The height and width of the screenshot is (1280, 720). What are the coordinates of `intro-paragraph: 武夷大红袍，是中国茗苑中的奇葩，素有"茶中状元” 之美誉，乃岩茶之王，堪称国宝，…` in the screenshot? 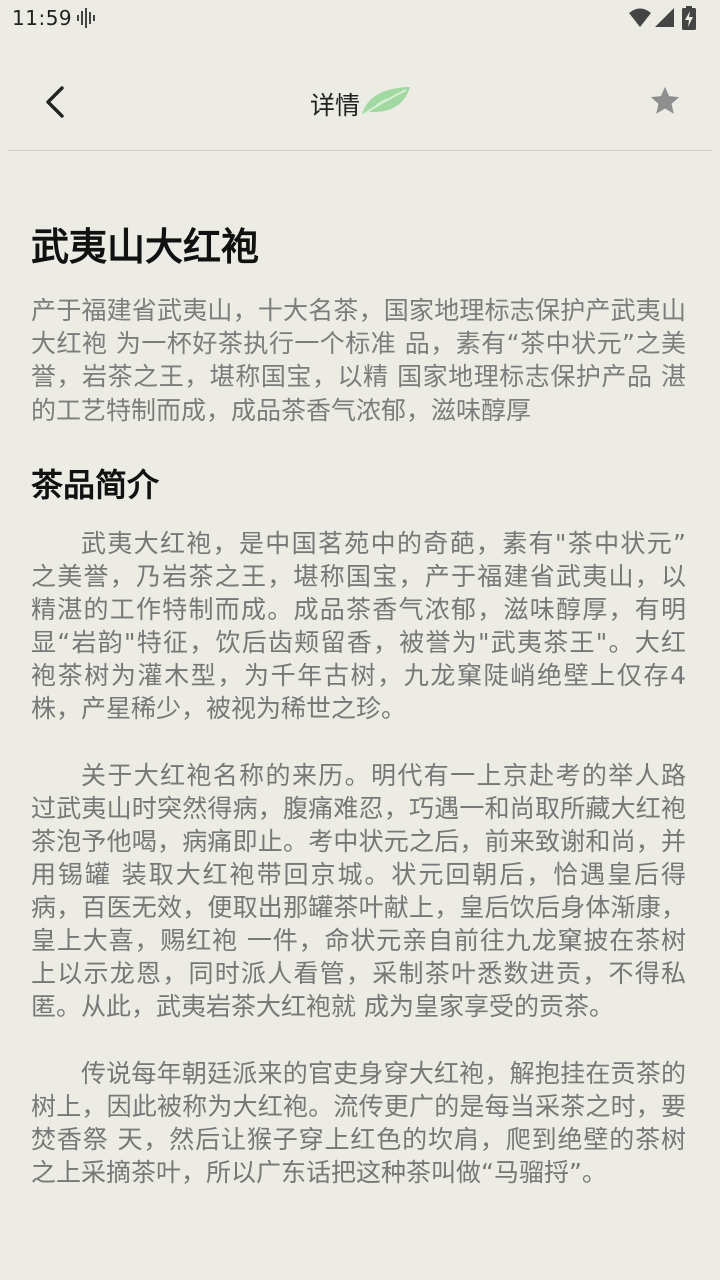 It's located at (358, 625).